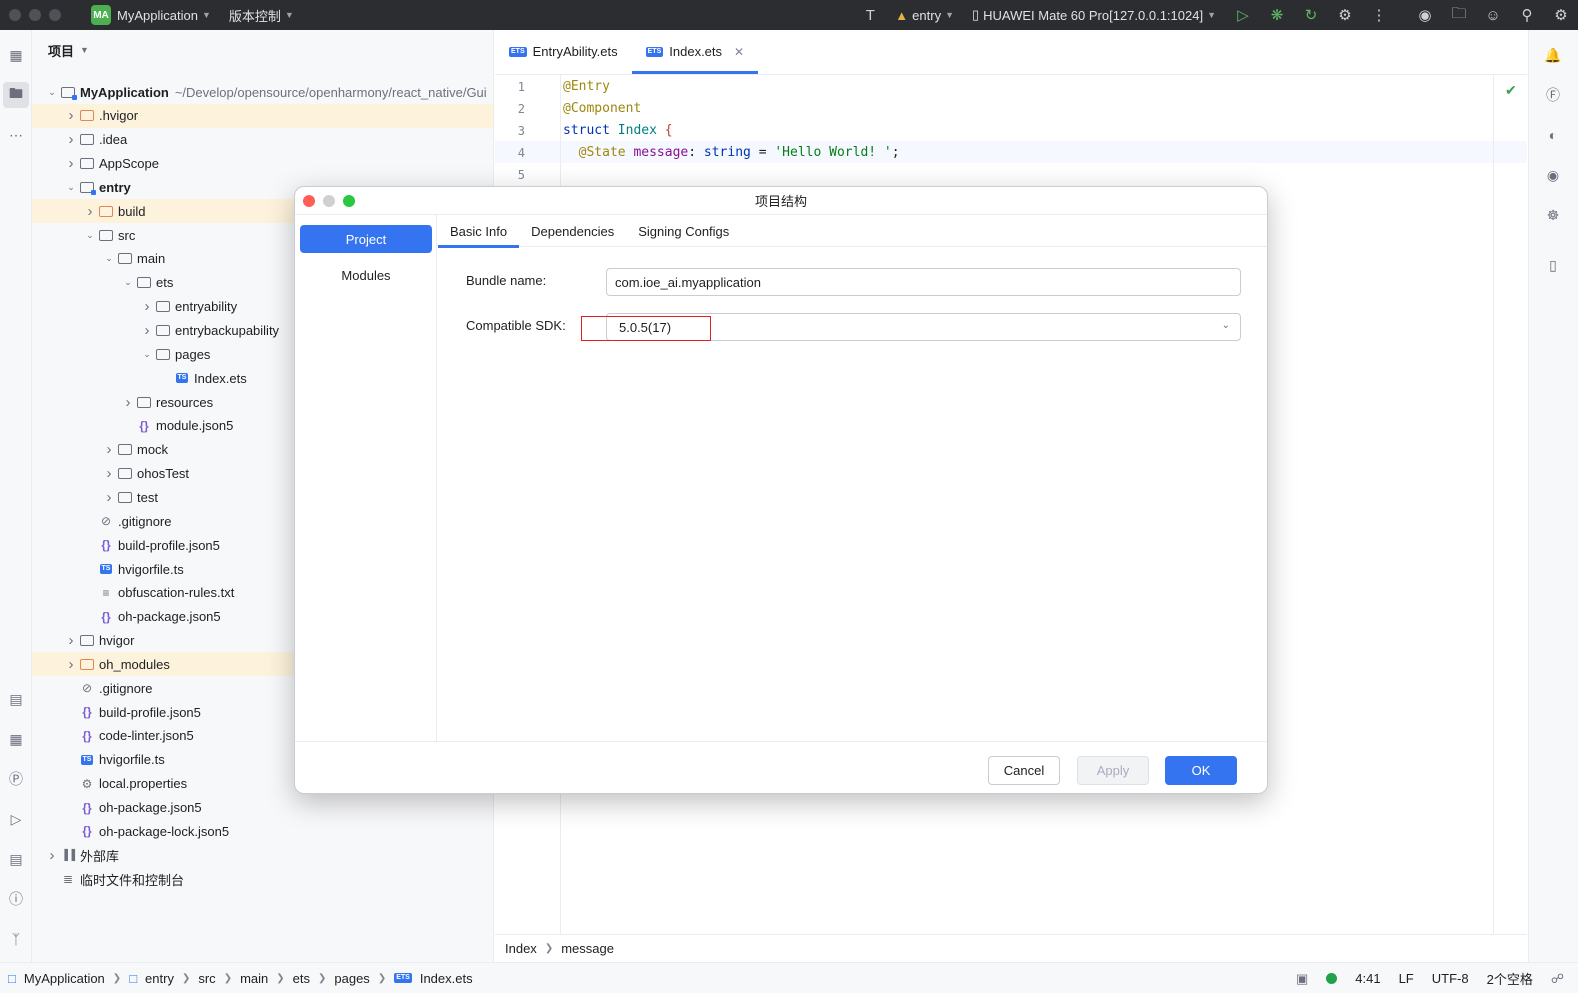 The height and width of the screenshot is (993, 1578). Describe the element at coordinates (683, 231) in the screenshot. I see `tab-signing-configs: Signing Configs` at that location.